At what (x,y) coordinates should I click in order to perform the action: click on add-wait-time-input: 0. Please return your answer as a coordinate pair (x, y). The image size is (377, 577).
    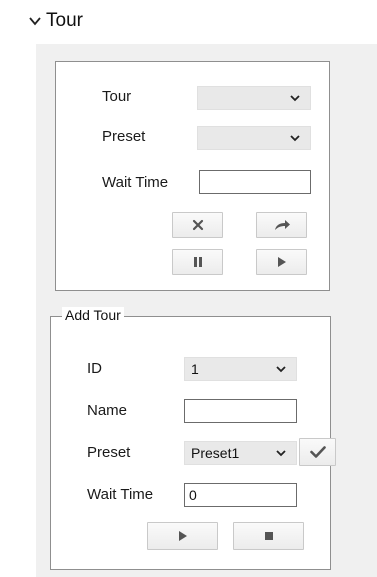
    Looking at the image, I should click on (240, 495).